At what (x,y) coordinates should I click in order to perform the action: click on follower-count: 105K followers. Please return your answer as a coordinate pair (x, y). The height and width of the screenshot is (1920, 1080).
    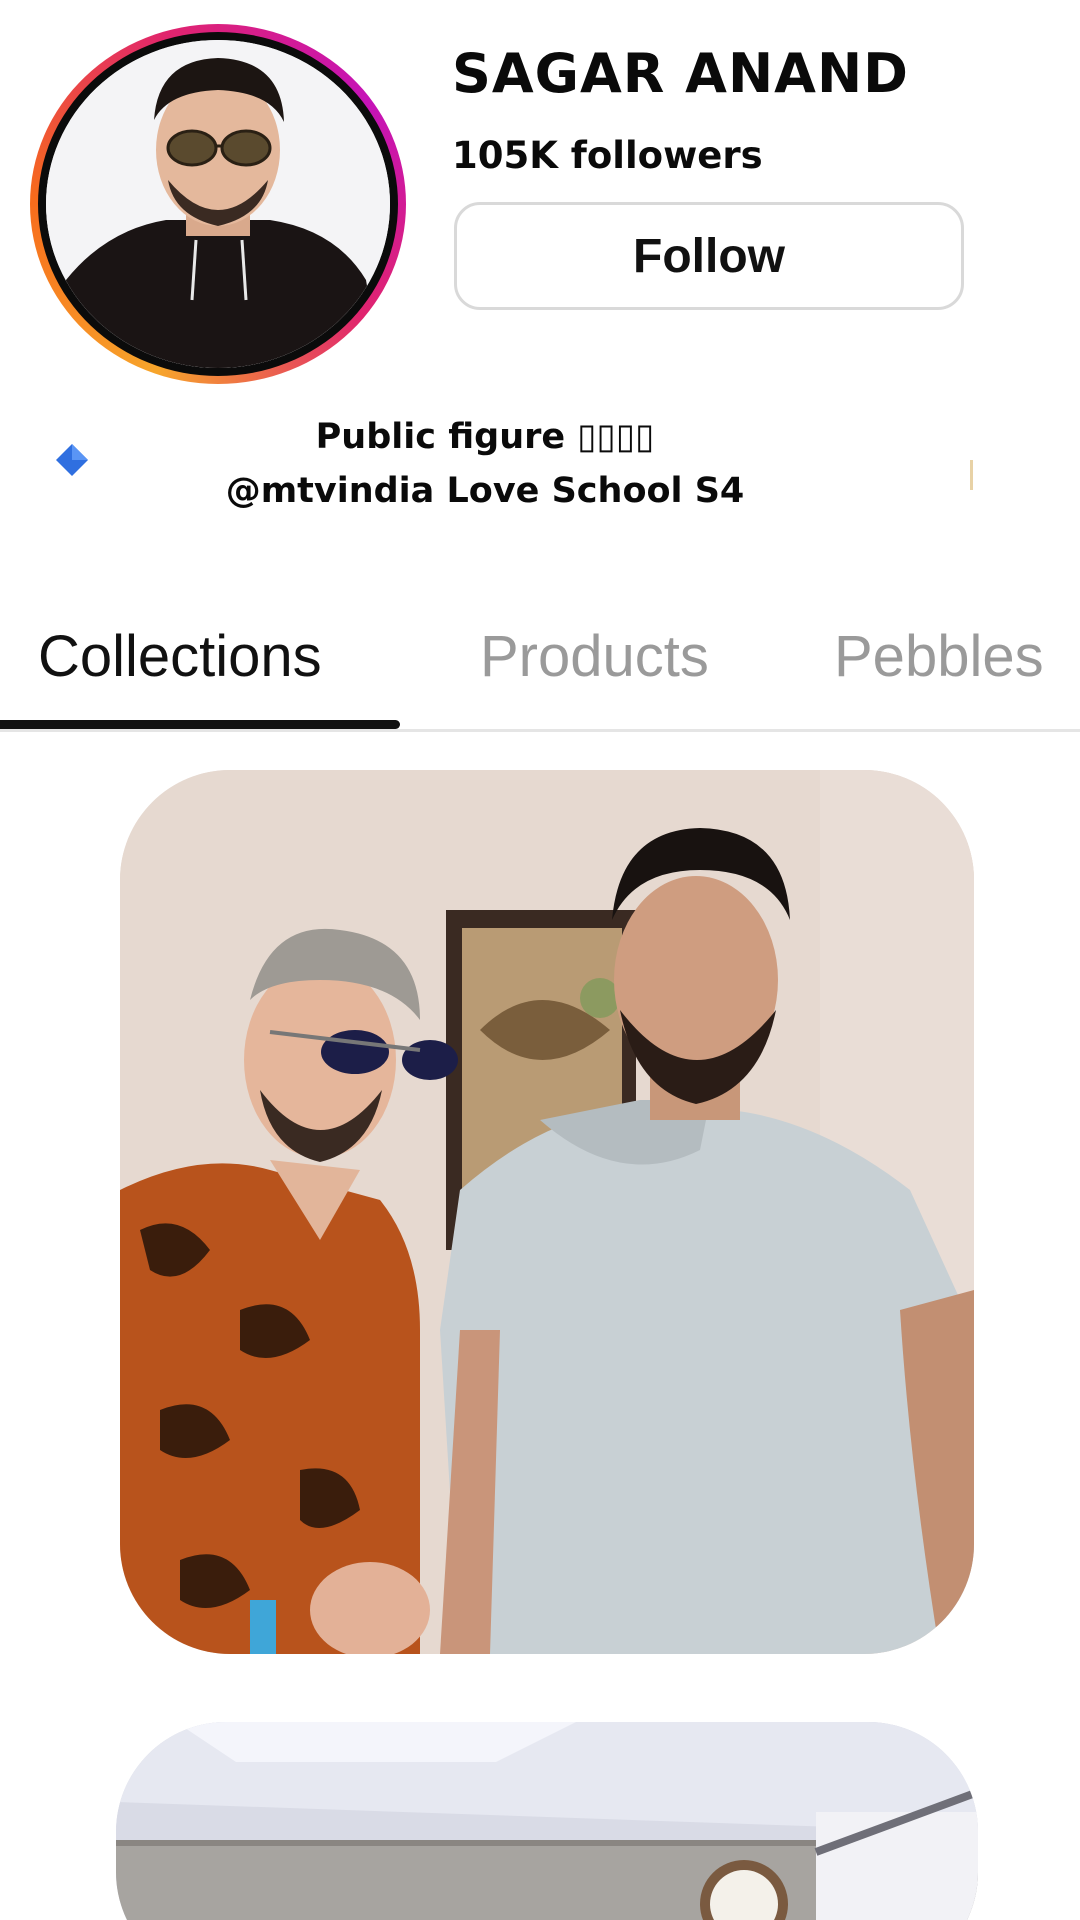
    Looking at the image, I should click on (607, 155).